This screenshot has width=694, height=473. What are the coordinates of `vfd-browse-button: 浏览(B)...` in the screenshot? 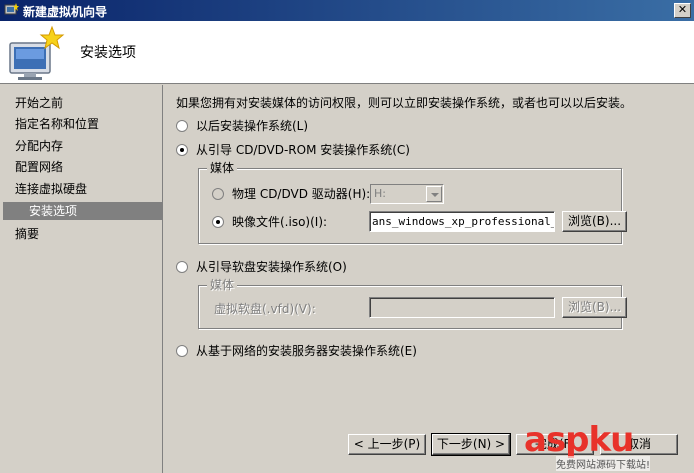 It's located at (594, 307).